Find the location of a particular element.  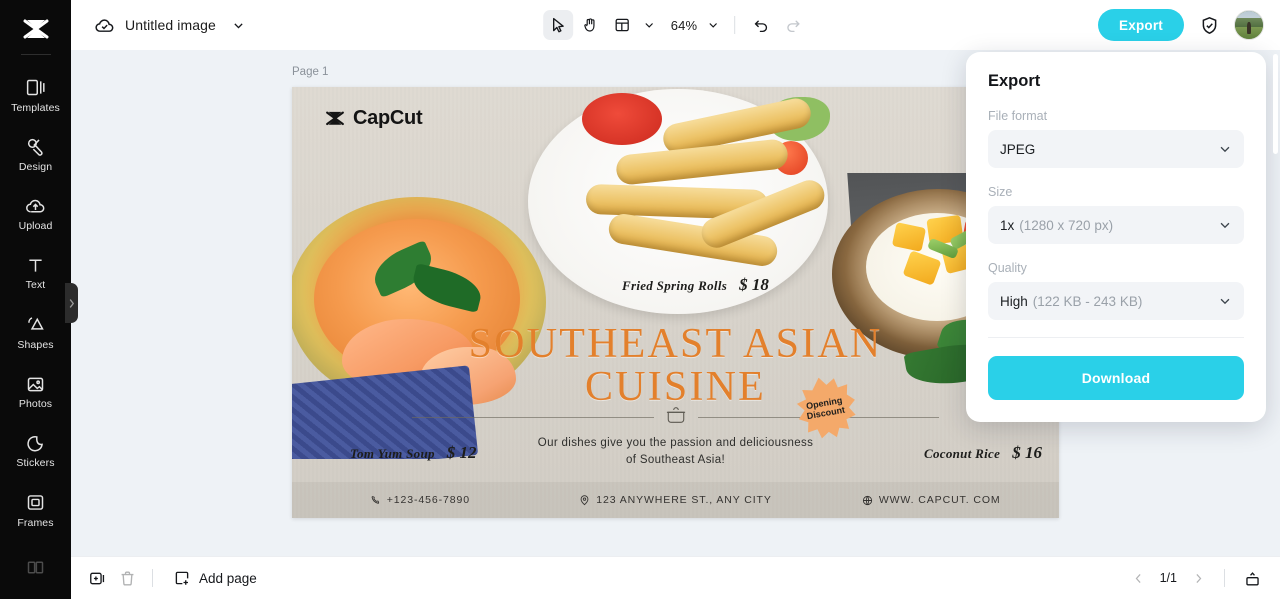

sidebar-label: Design is located at coordinates (35, 166).